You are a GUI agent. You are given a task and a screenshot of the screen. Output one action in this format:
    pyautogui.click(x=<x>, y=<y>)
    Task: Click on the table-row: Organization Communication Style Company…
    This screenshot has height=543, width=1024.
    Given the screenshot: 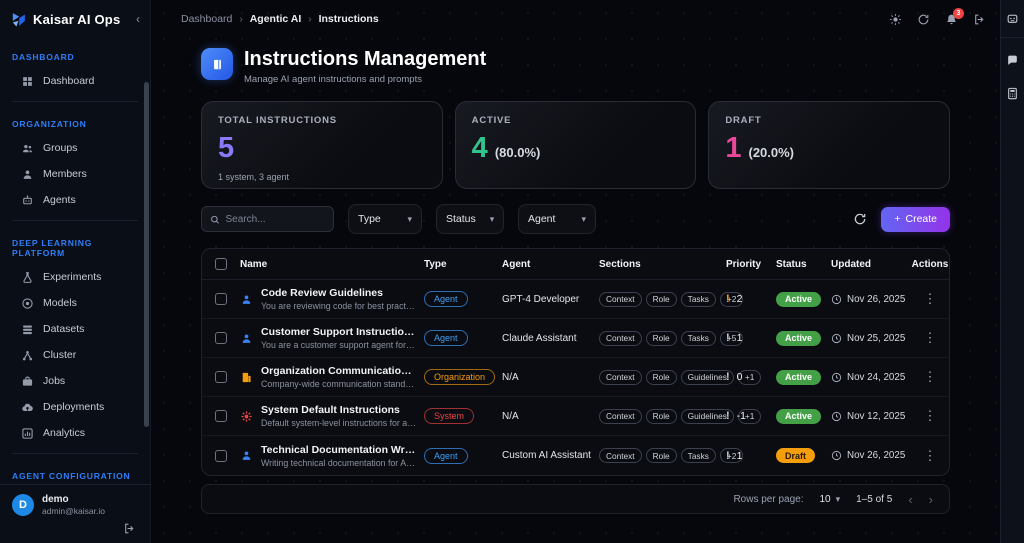 What is the action you would take?
    pyautogui.click(x=575, y=377)
    